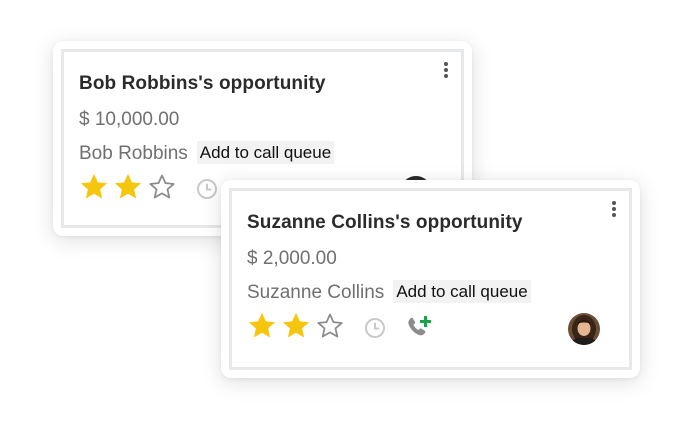 The width and height of the screenshot is (690, 434). I want to click on contact-row: Bob Robbins Add to call queue, so click(207, 153).